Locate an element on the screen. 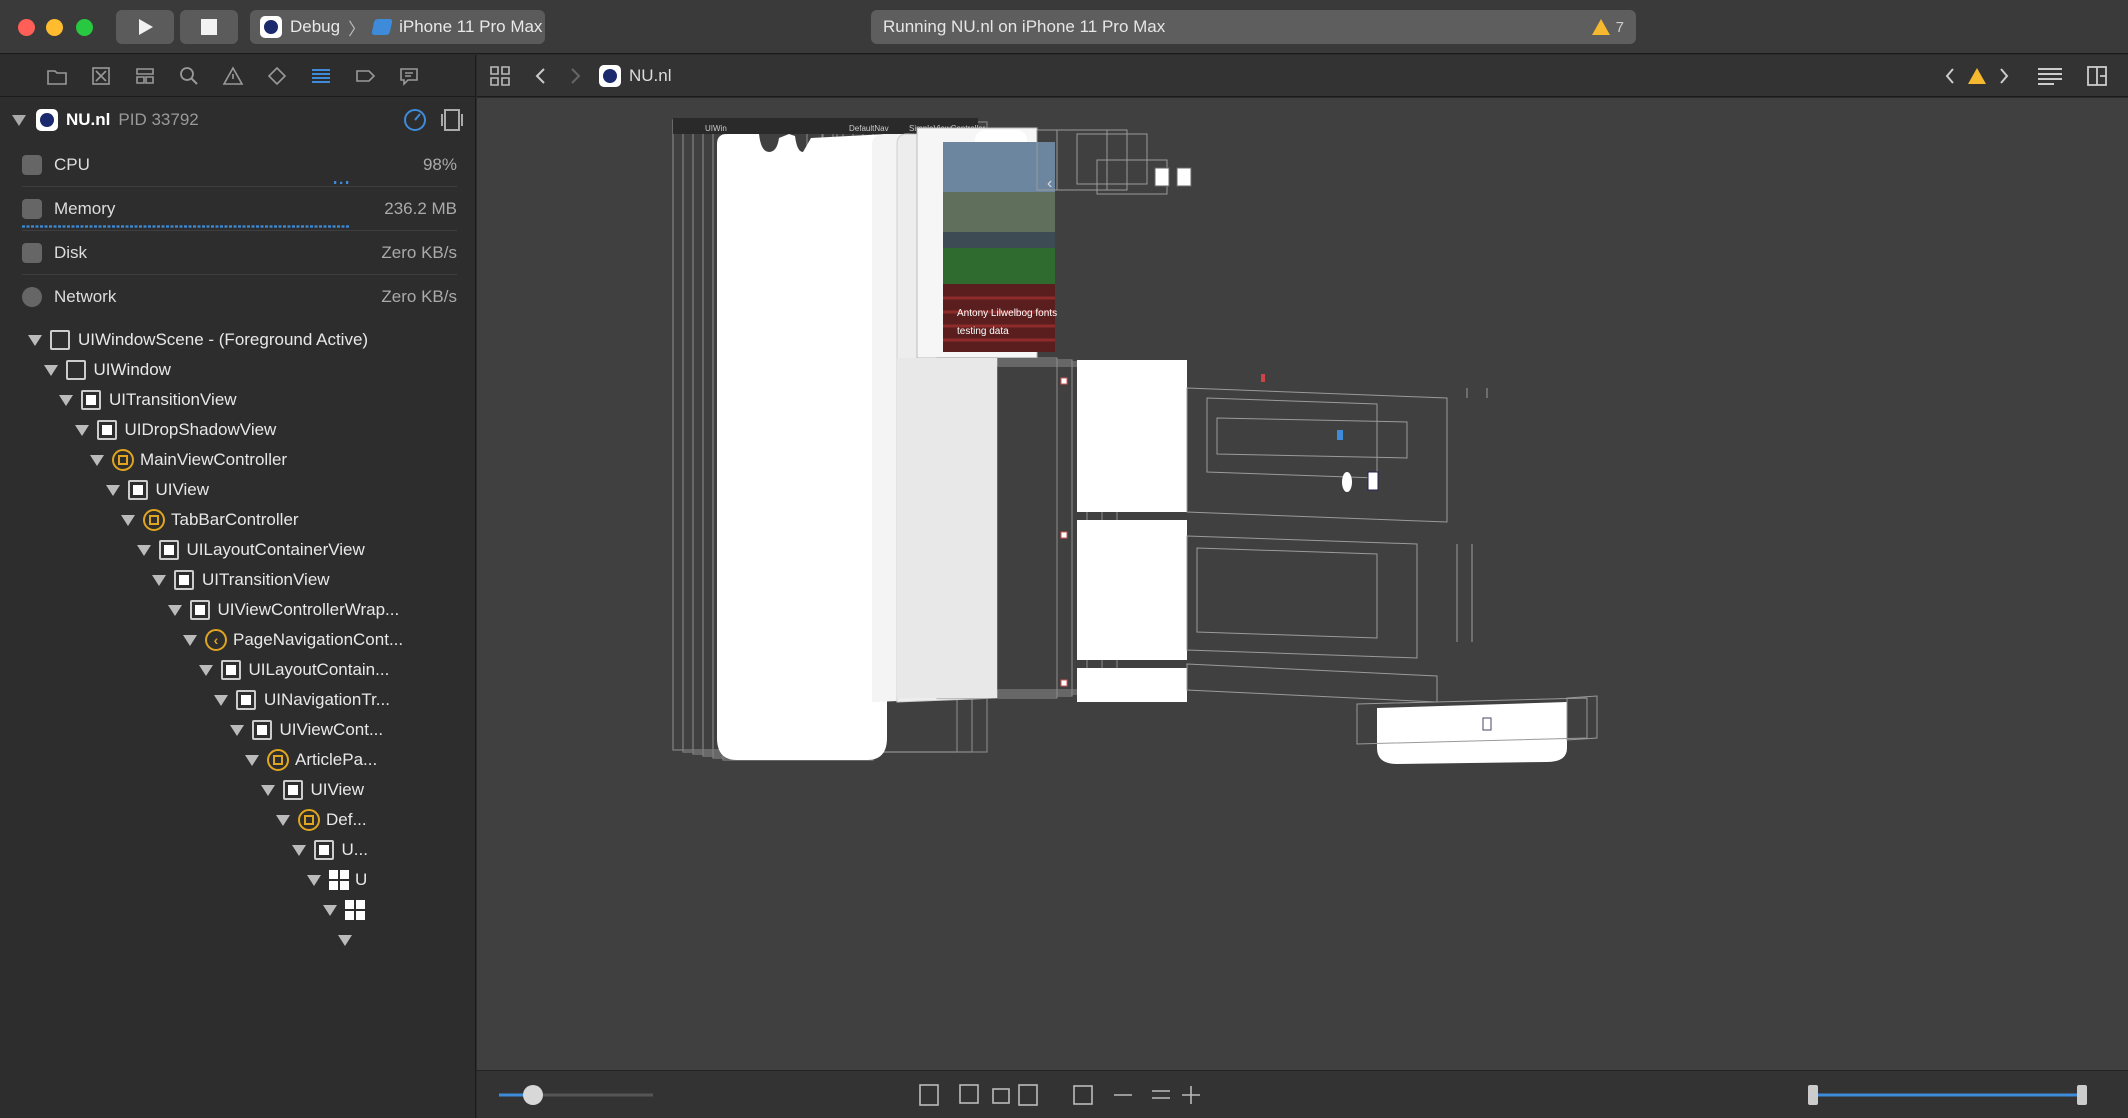  breakpoint-navigator-tab is located at coordinates (365, 76).